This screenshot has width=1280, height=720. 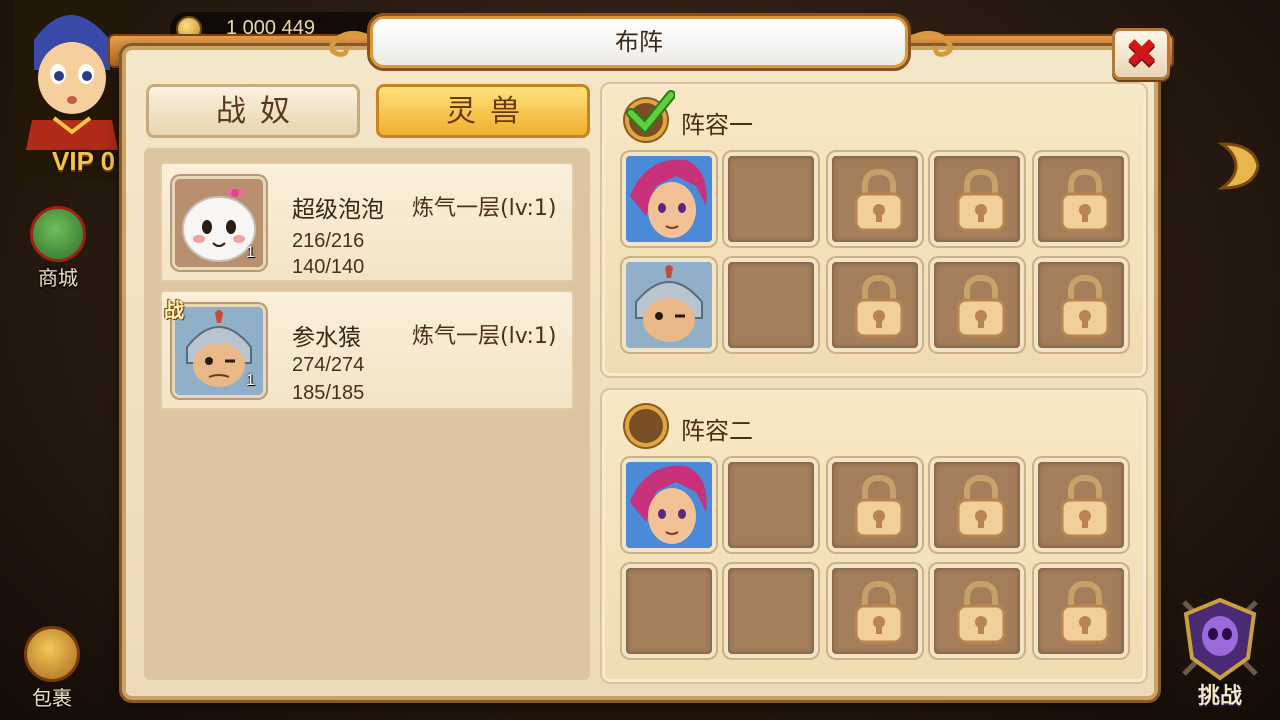 What do you see at coordinates (717, 431) in the screenshot?
I see `formation-title: 阵容二` at bounding box center [717, 431].